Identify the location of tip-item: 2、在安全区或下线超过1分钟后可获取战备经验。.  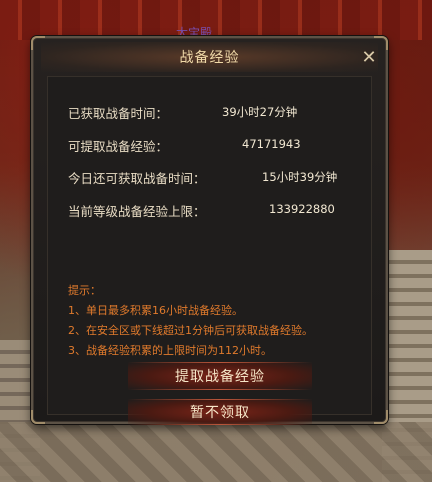
(190, 330).